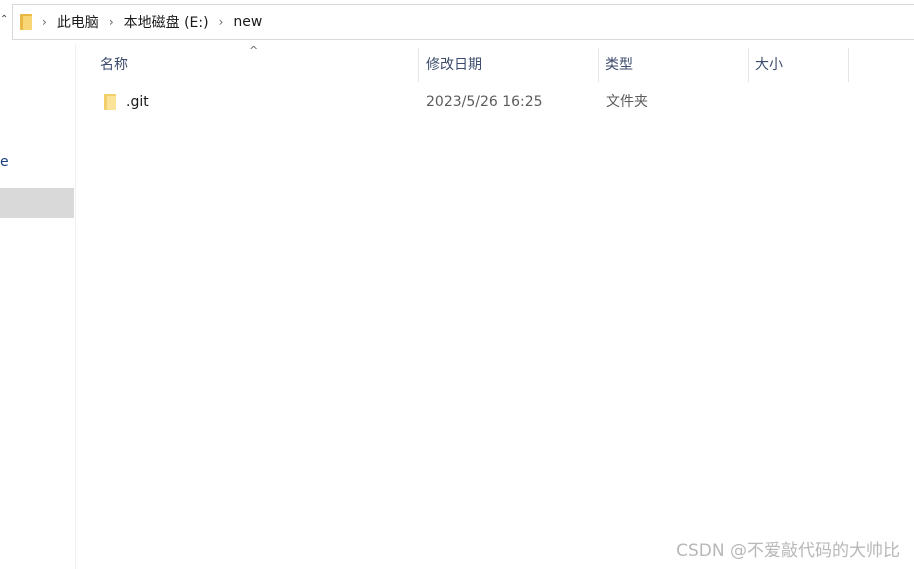  I want to click on column-header-size: 大小, so click(769, 65).